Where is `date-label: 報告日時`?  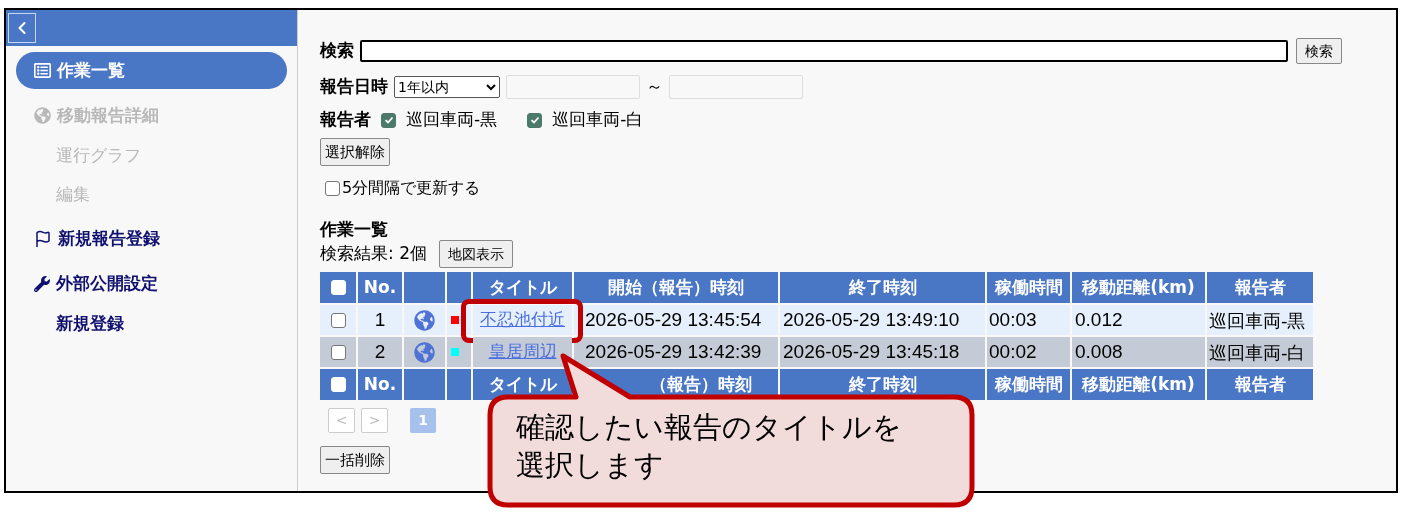 date-label: 報告日時 is located at coordinates (354, 87).